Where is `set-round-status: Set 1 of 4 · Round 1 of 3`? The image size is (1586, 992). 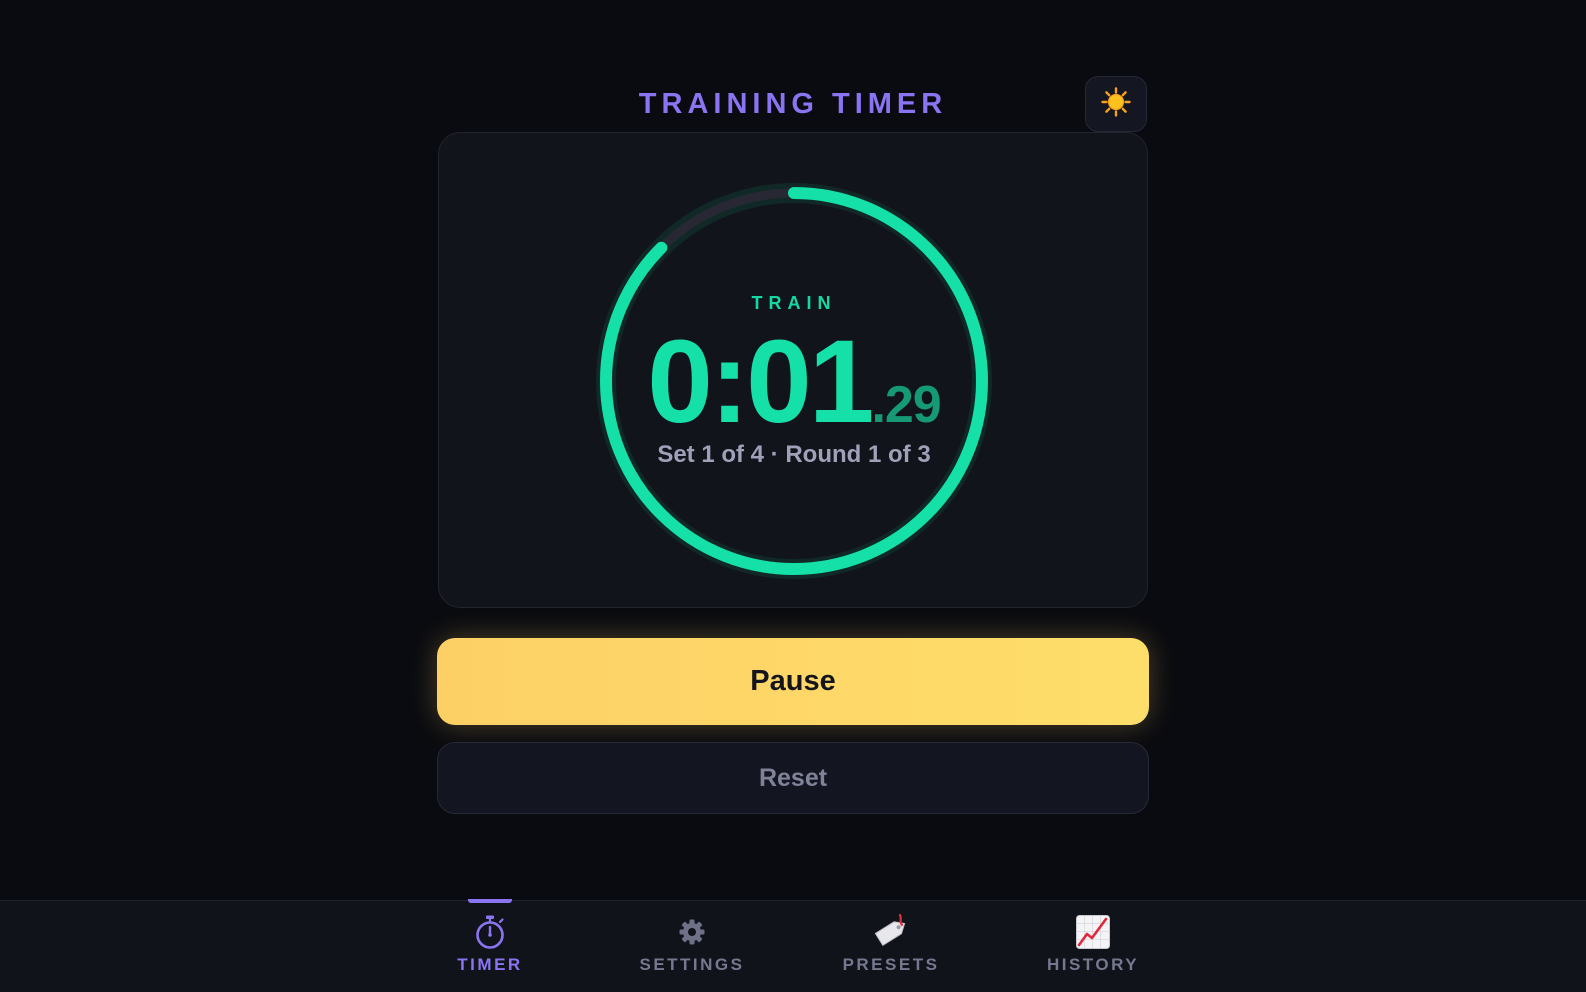 set-round-status: Set 1 of 4 · Round 1 of 3 is located at coordinates (794, 454).